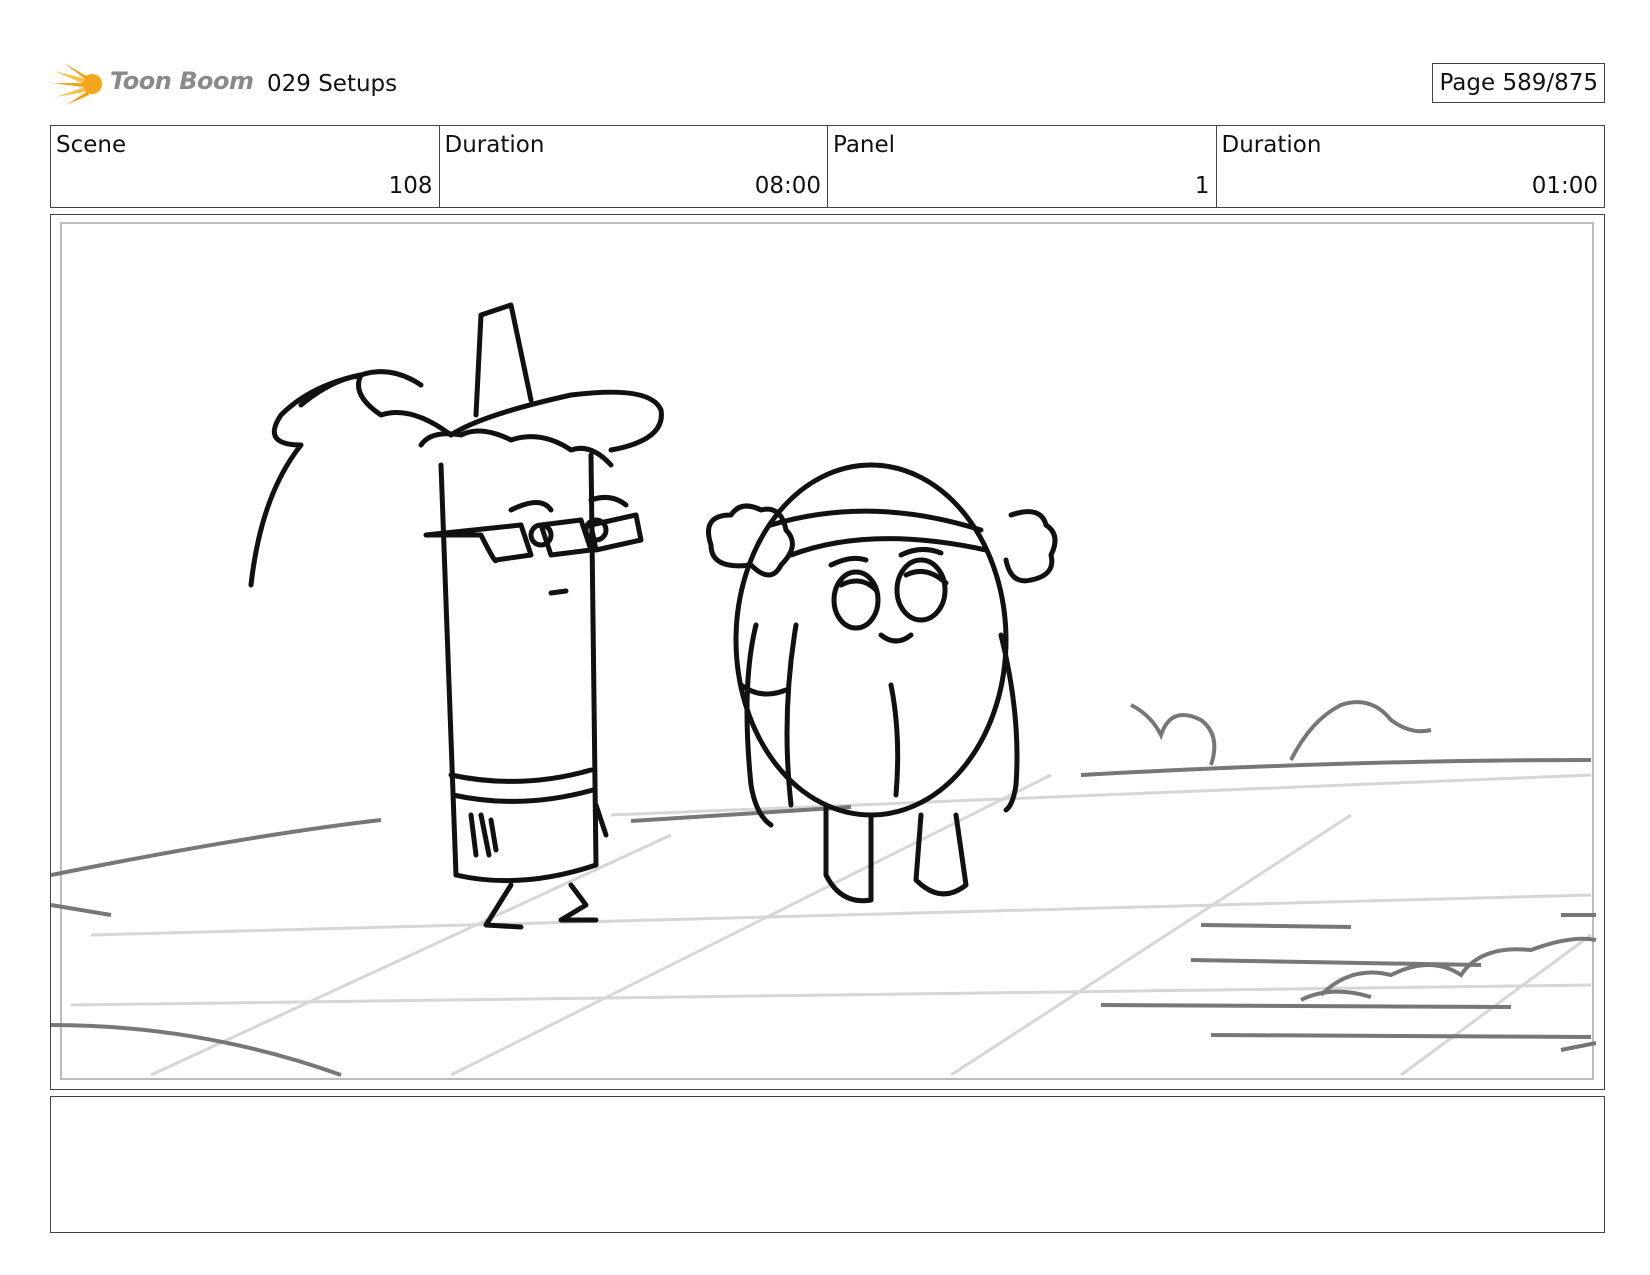  Describe the element at coordinates (410, 186) in the screenshot. I see `scene-value: 108` at that location.